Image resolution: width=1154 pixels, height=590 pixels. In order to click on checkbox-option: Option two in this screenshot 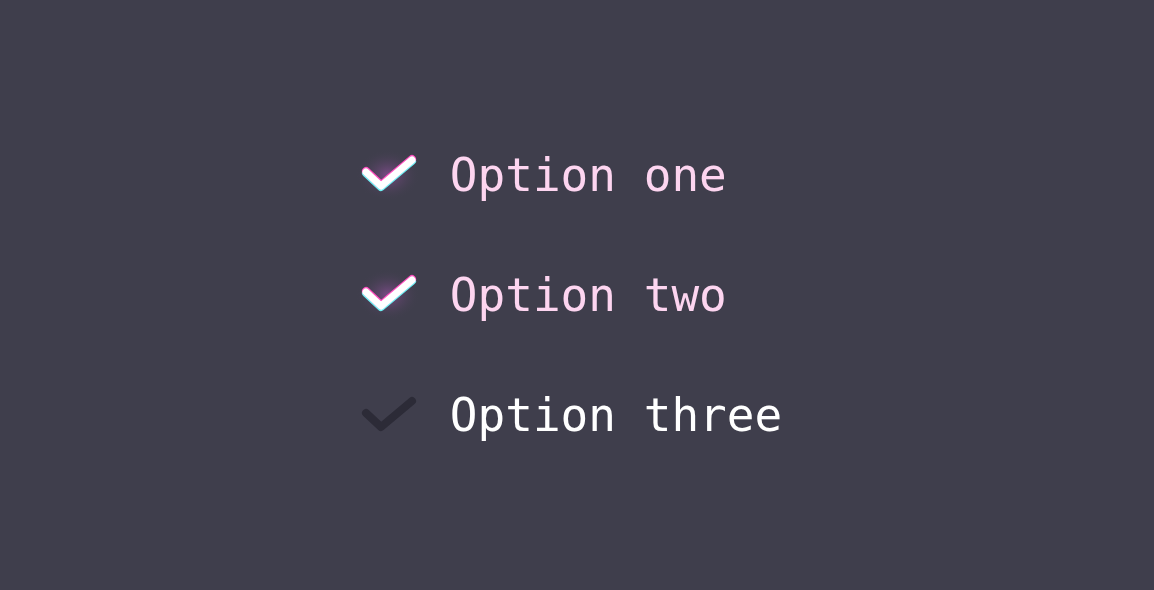, I will do `click(572, 295)`.